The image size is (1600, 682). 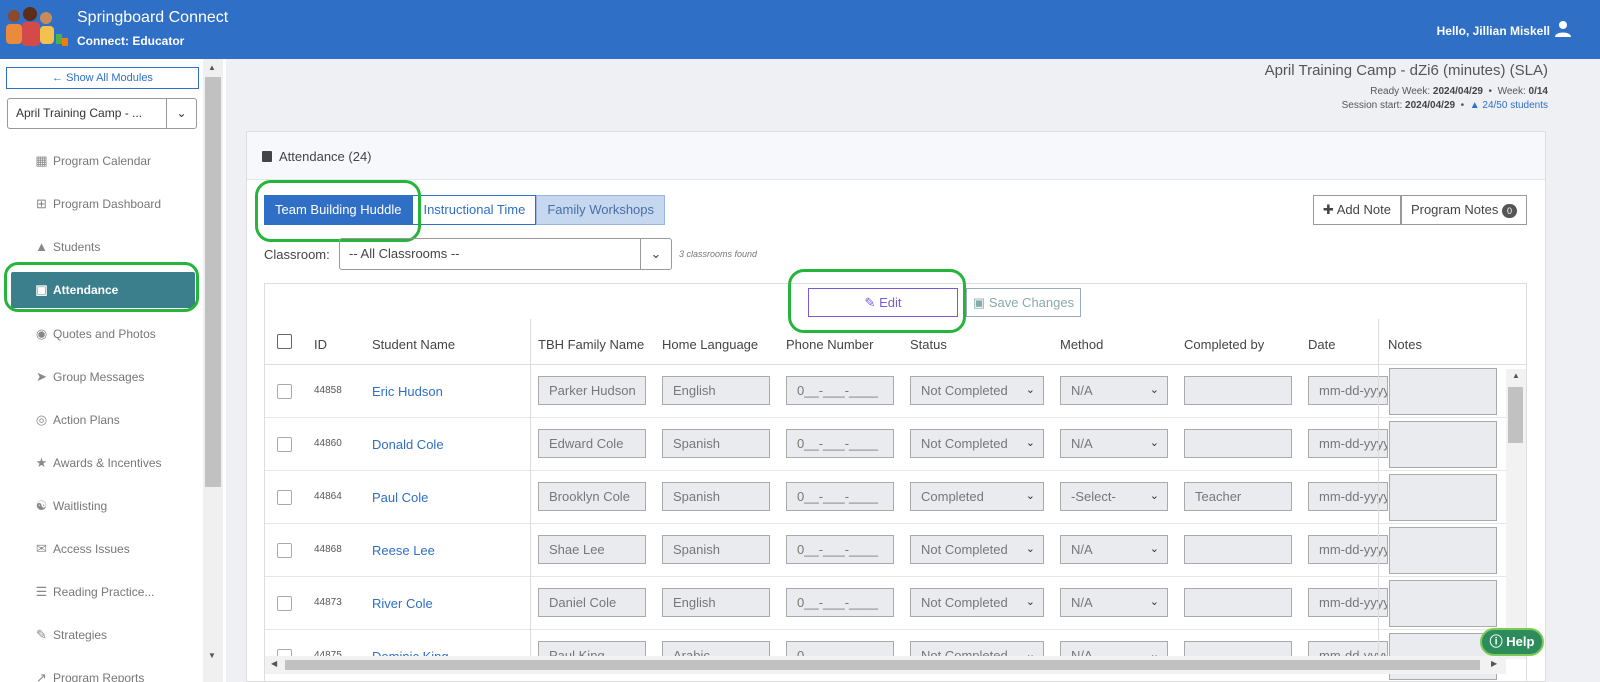 What do you see at coordinates (1493, 31) in the screenshot?
I see `user-greeting: Hello, Jillian Miskell` at bounding box center [1493, 31].